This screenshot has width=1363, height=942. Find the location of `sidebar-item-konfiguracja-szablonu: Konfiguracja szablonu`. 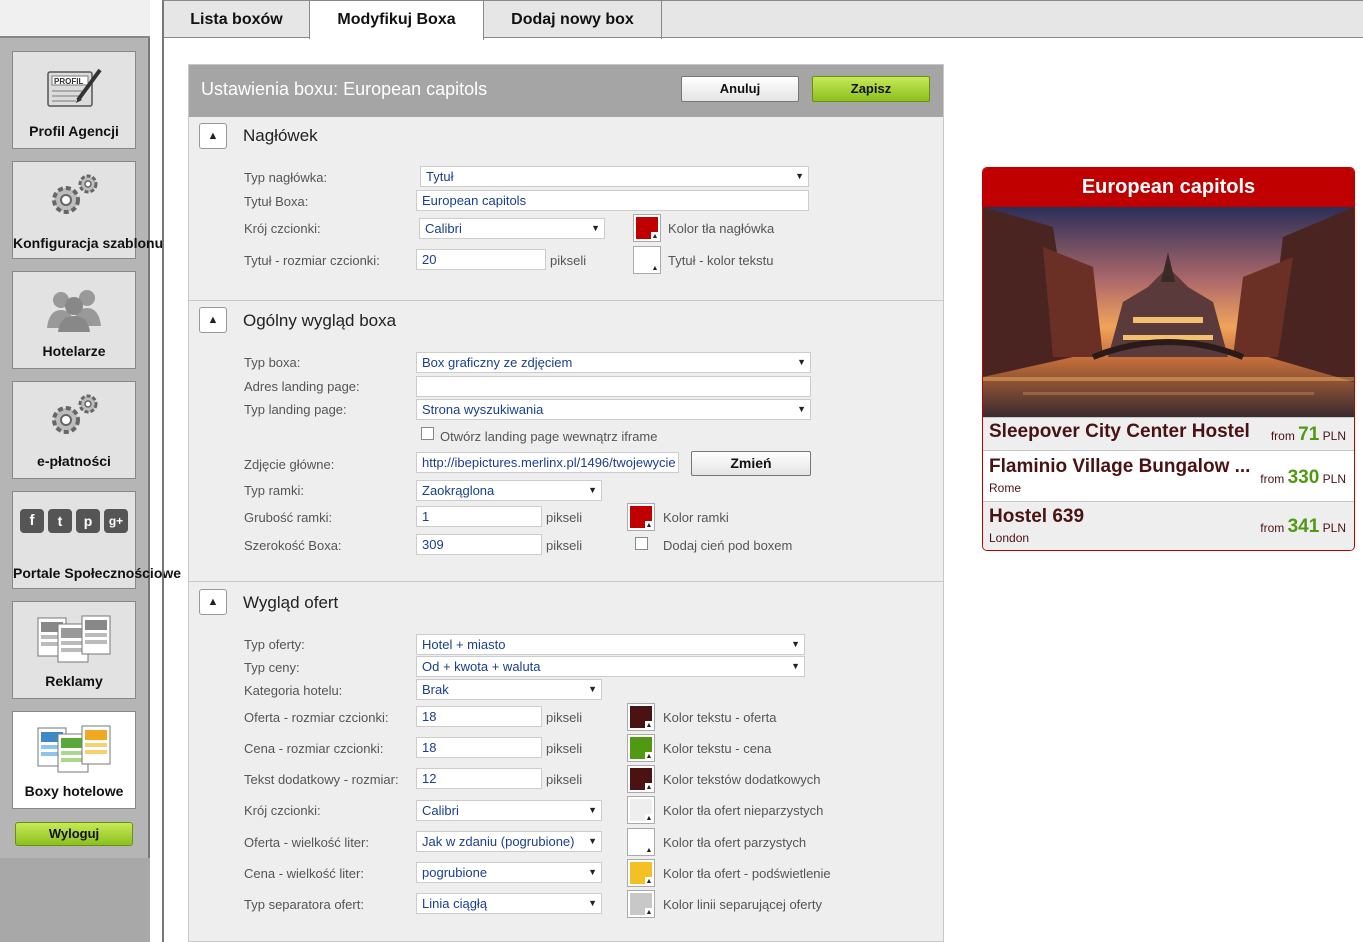

sidebar-item-konfiguracja-szablonu: Konfiguracja szablonu is located at coordinates (87, 210).